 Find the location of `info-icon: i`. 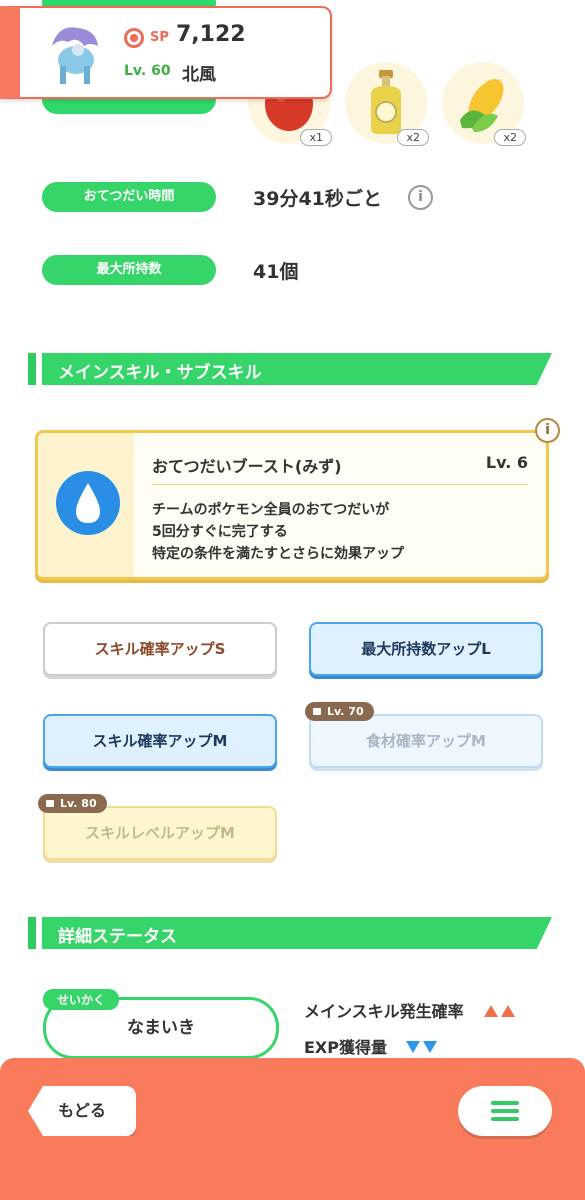

info-icon: i is located at coordinates (420, 197).